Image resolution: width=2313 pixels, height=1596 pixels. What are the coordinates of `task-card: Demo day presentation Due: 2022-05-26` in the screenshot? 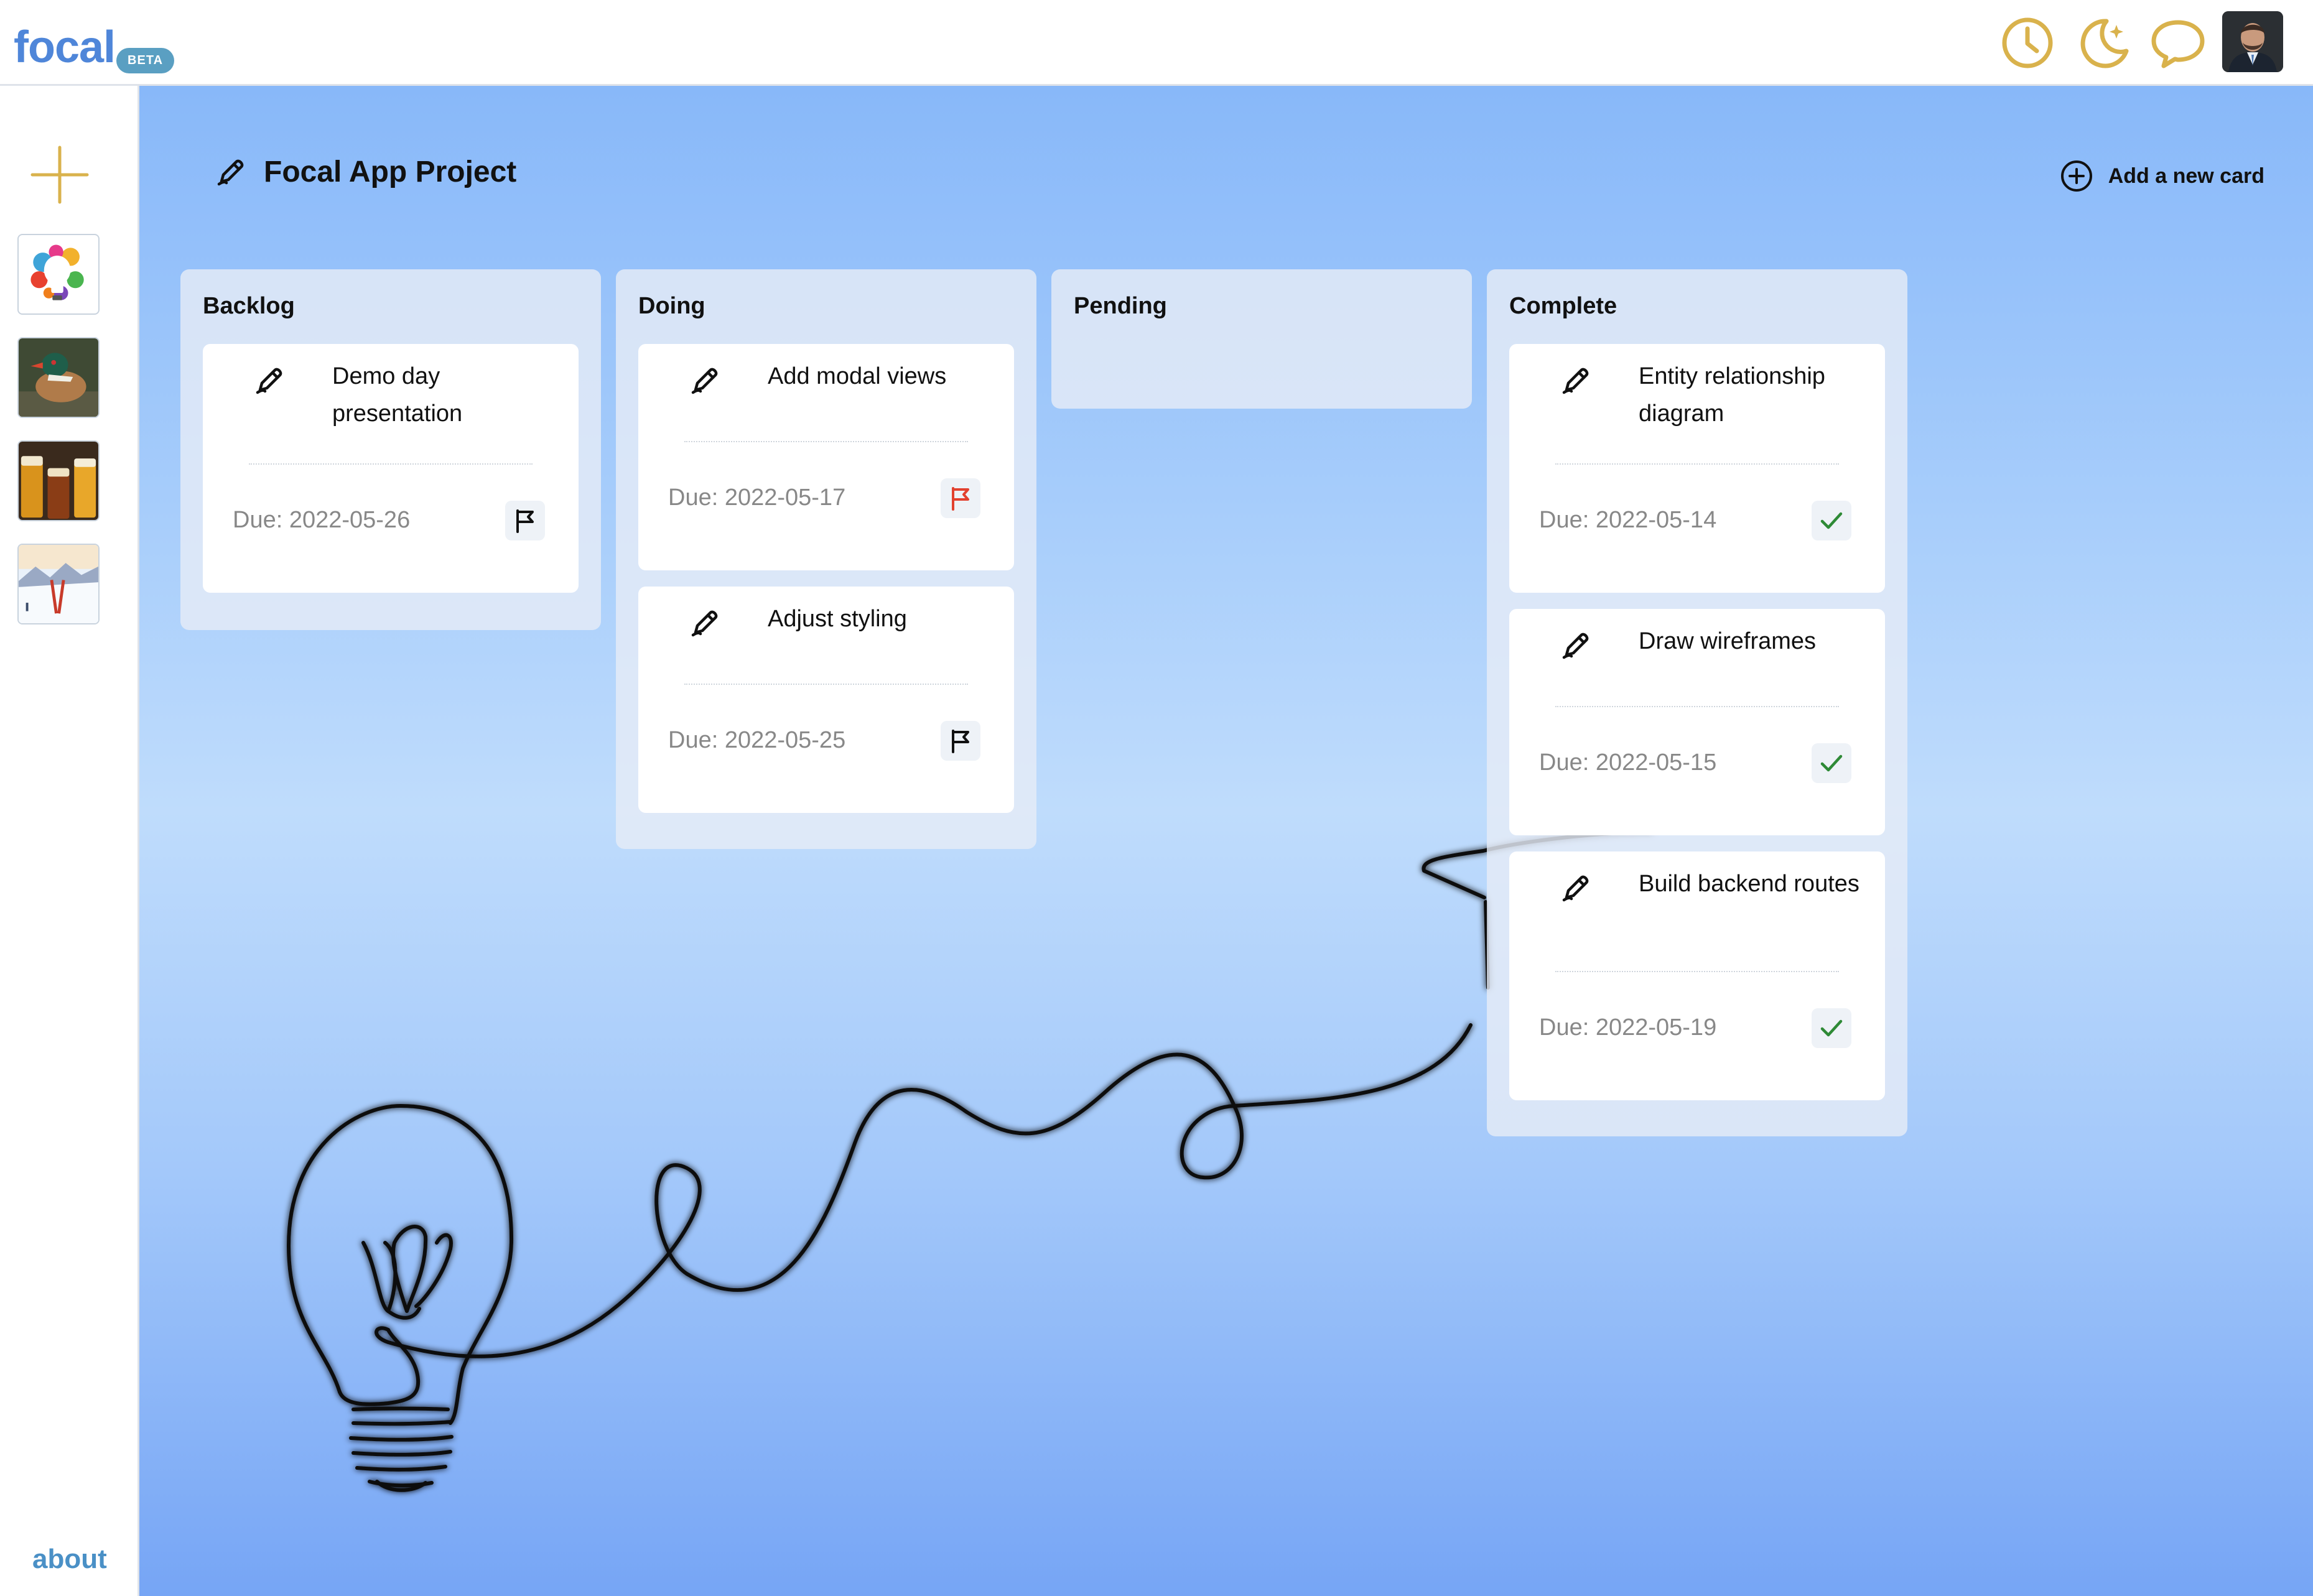 It's located at (391, 469).